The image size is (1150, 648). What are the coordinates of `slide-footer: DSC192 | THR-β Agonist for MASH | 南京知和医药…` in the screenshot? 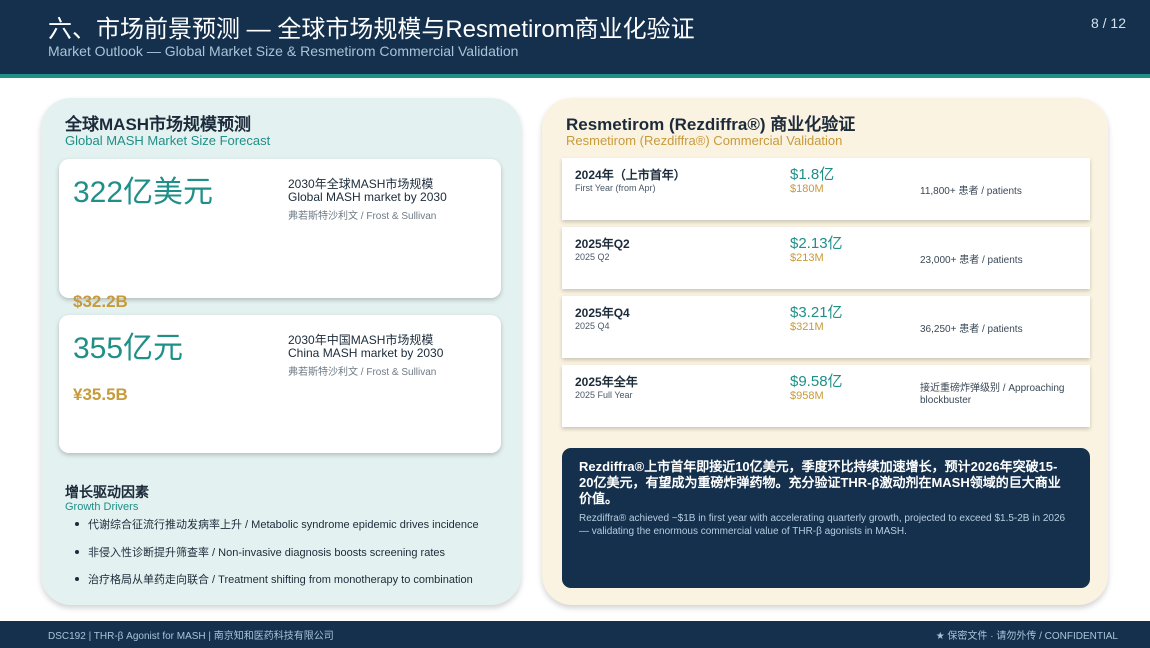 It's located at (575, 634).